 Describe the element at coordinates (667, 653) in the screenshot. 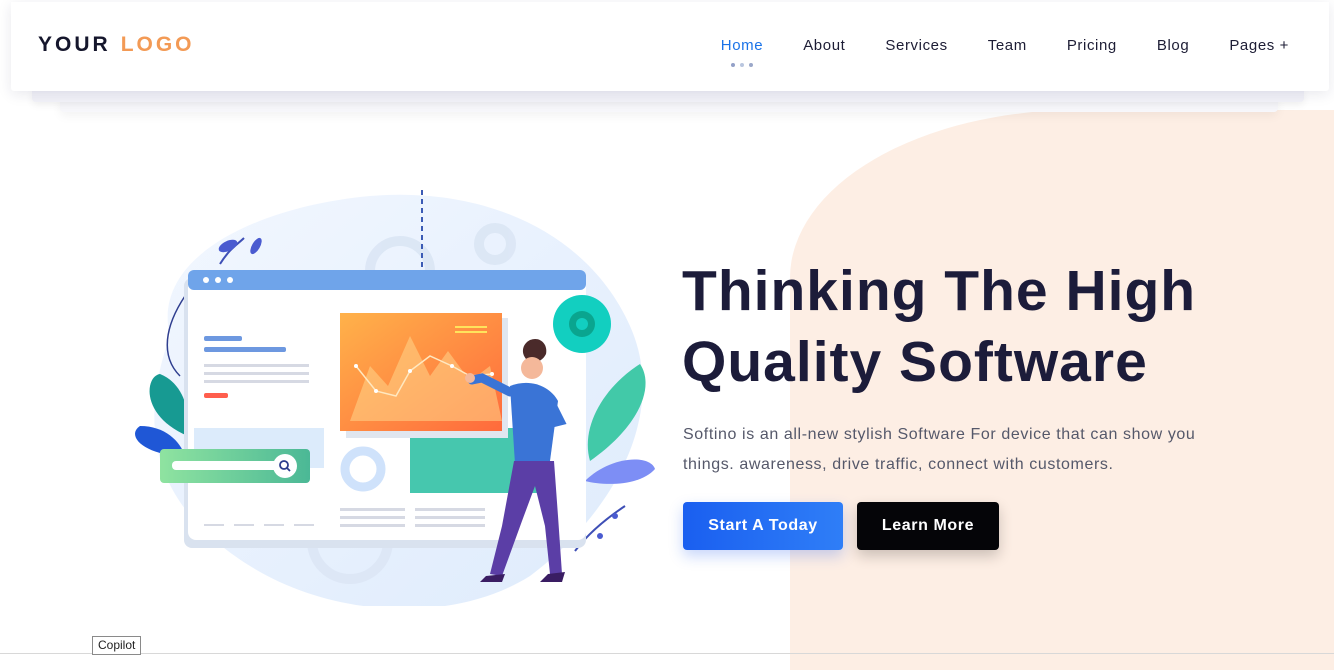

I see `page-bottom-divider` at that location.